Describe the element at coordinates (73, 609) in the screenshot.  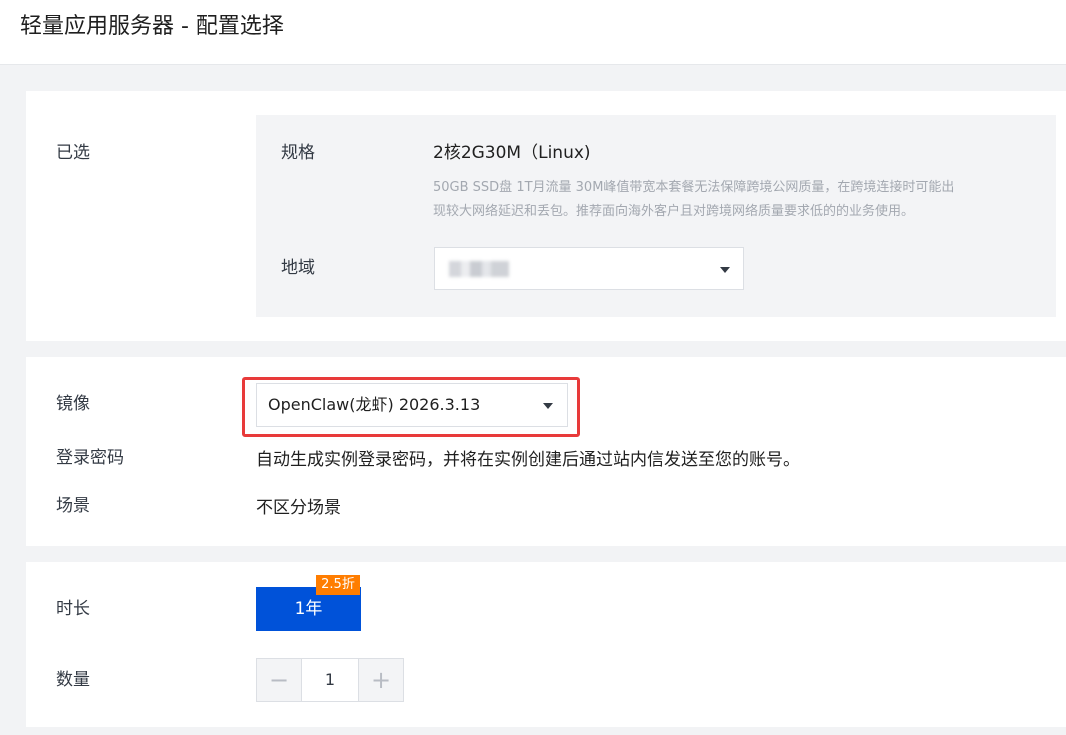
I see `duration-label: 时长` at that location.